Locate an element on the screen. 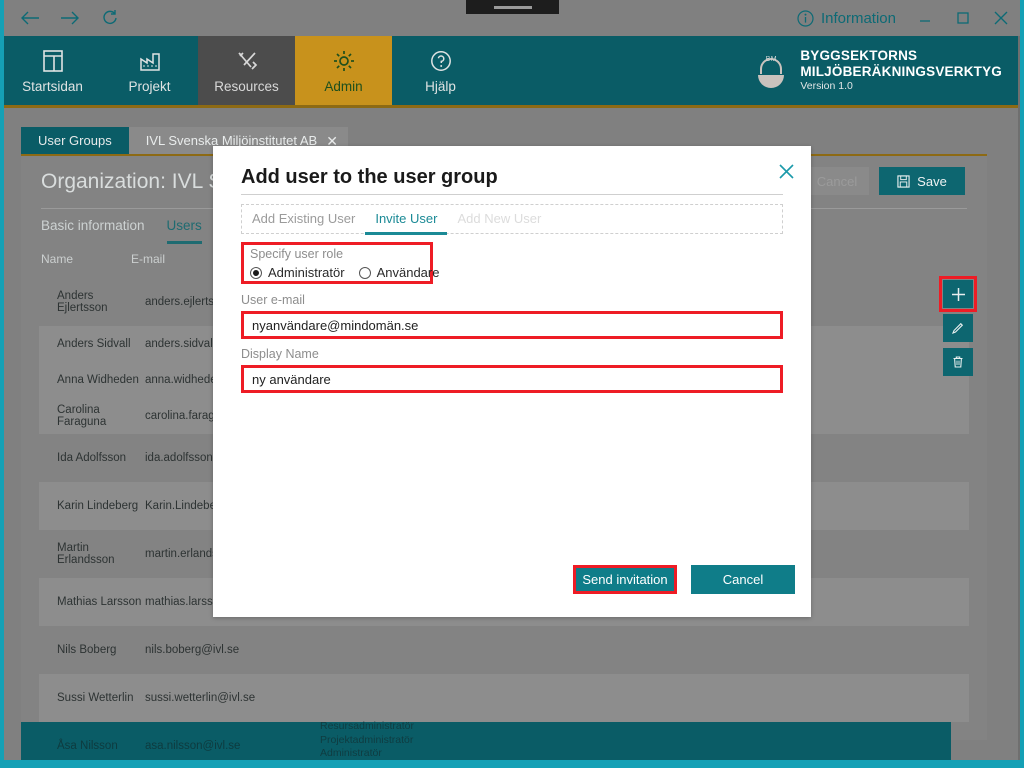  edit-user-button is located at coordinates (958, 328).